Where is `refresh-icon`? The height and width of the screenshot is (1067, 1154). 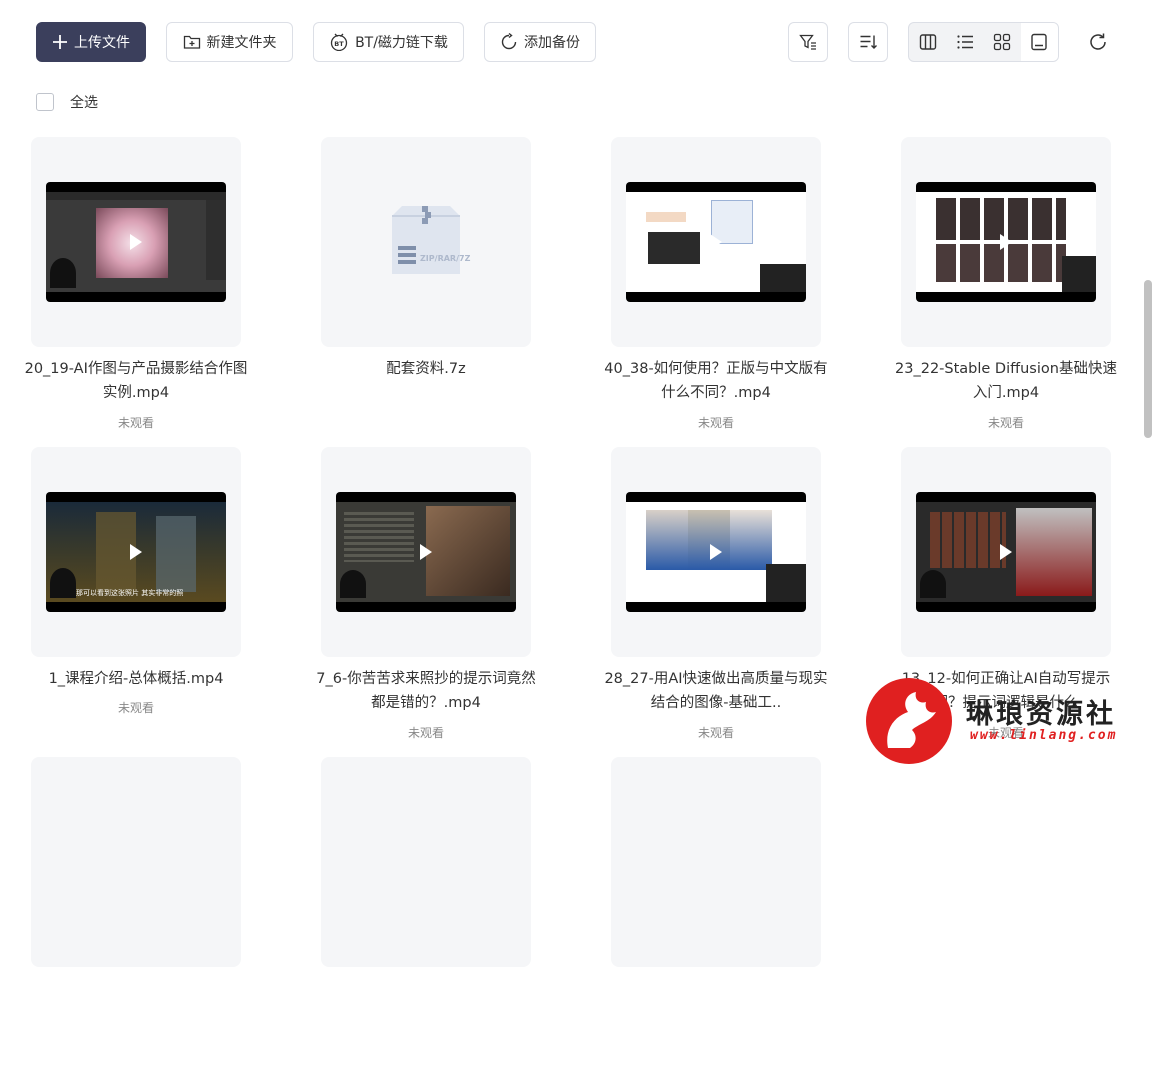
refresh-icon is located at coordinates (1098, 41).